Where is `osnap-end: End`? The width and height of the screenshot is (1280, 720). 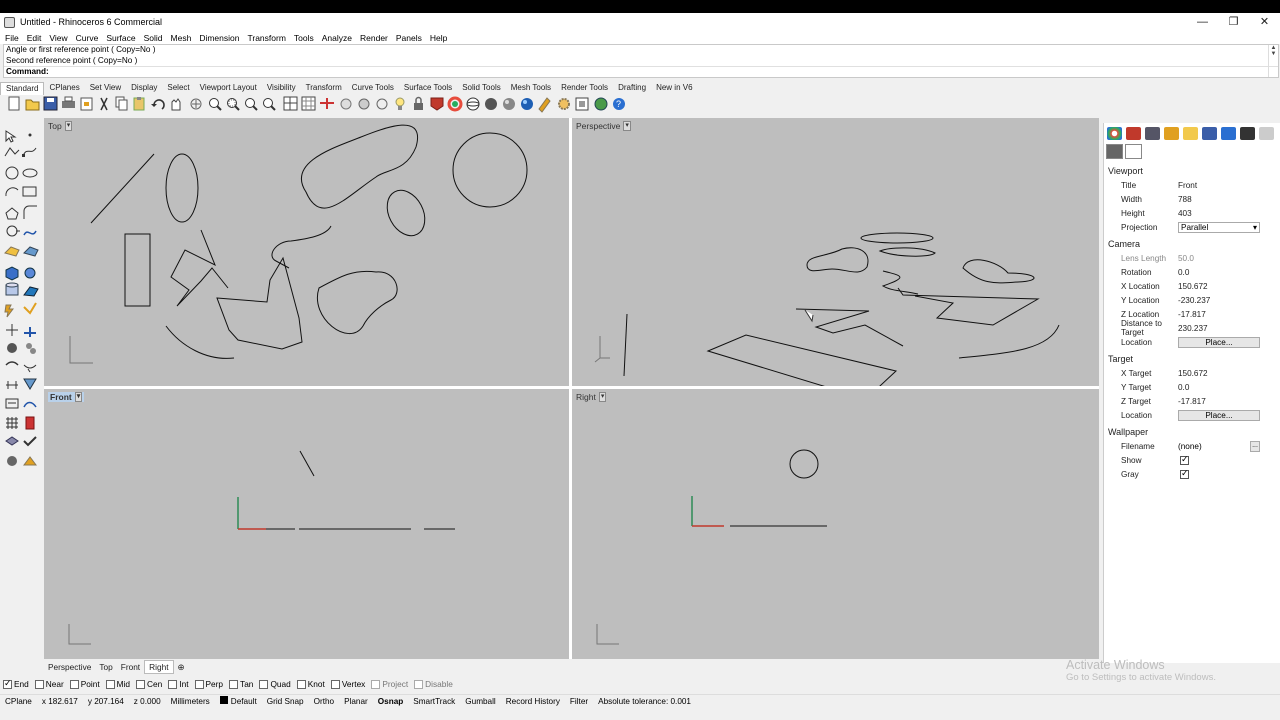
osnap-end: End is located at coordinates (16, 683).